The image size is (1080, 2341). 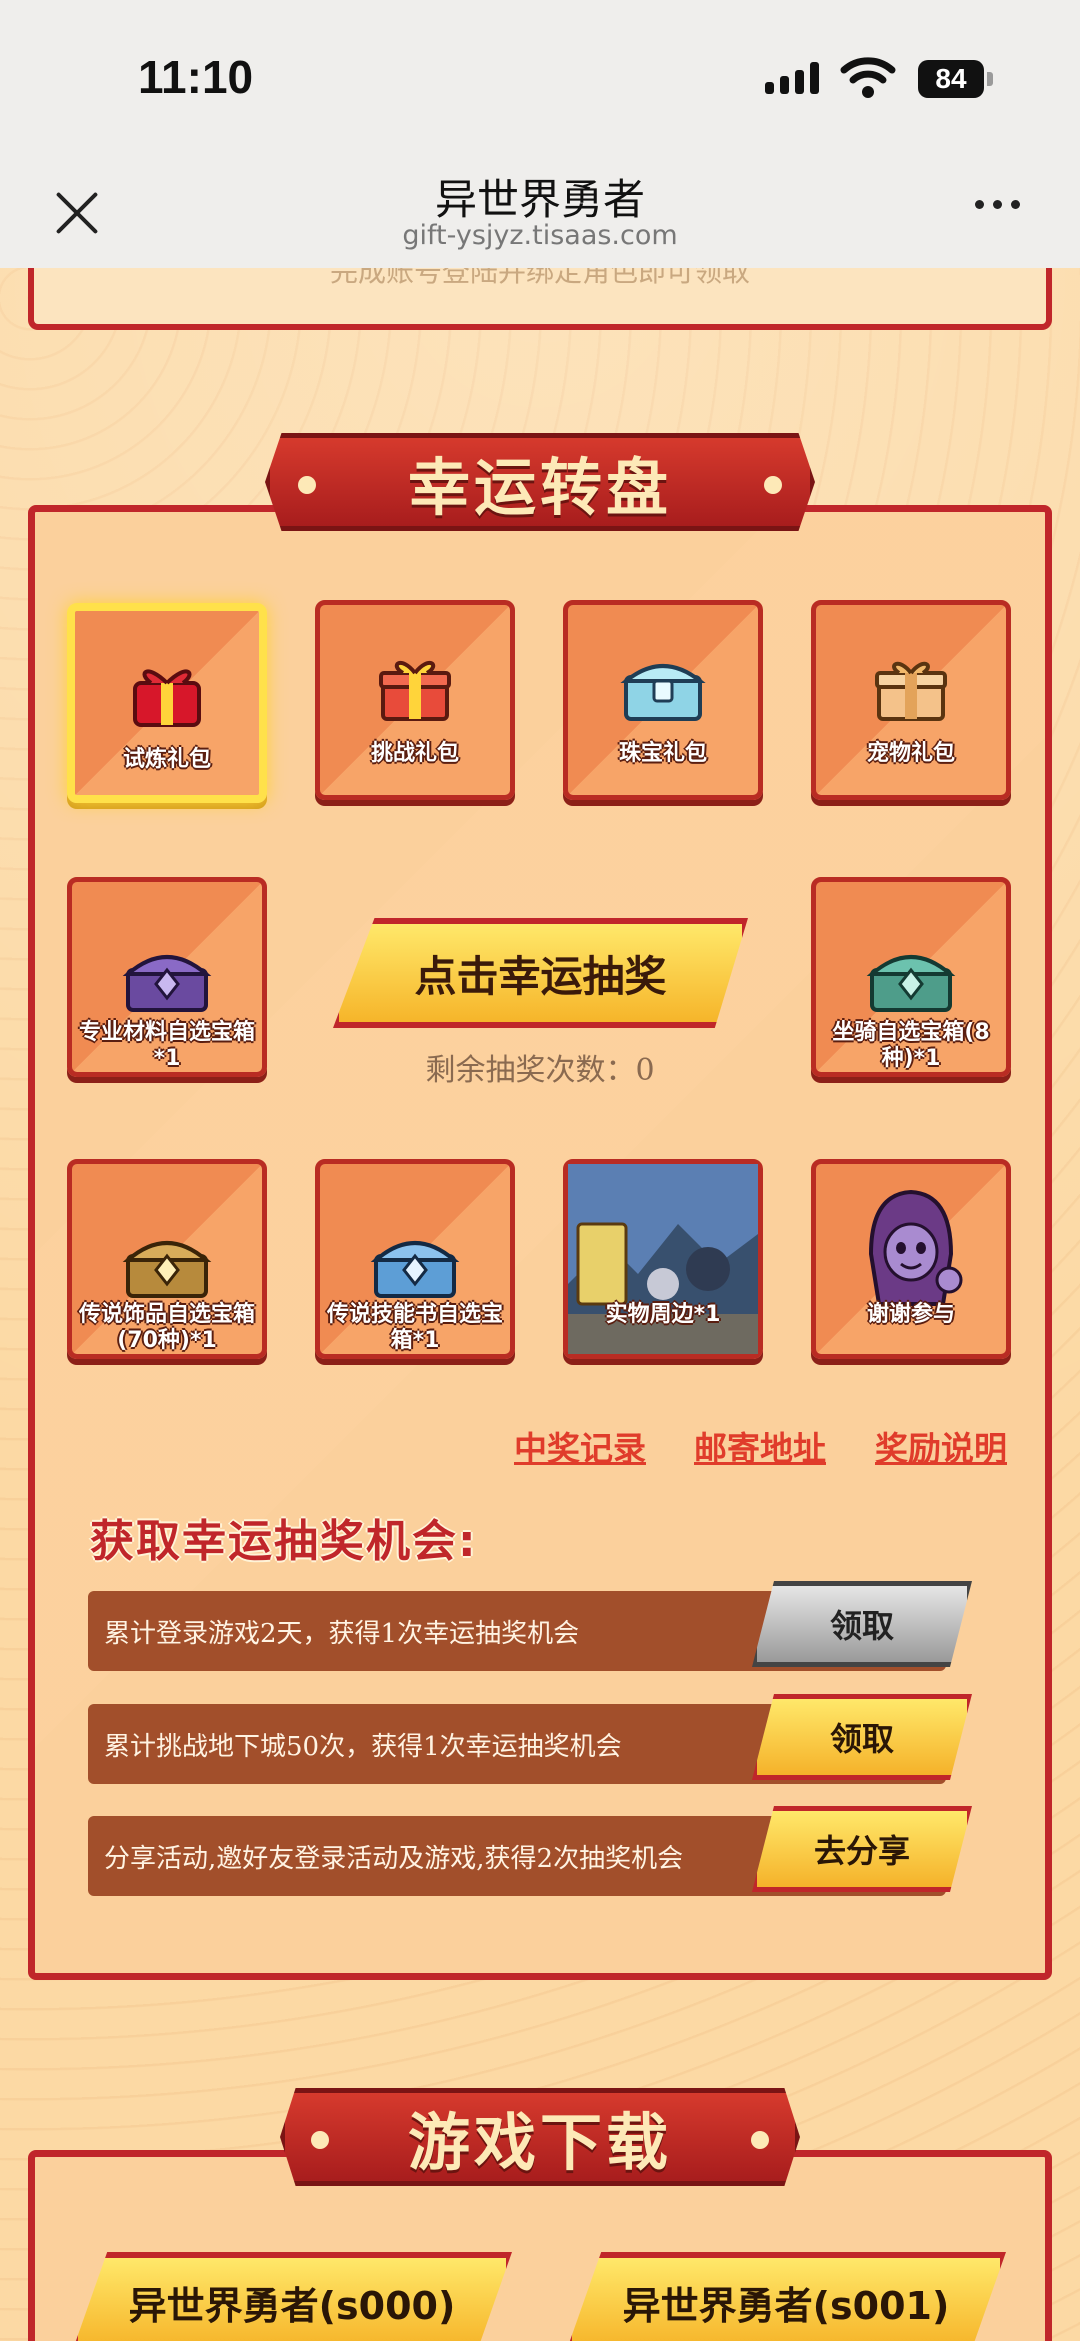 What do you see at coordinates (166, 759) in the screenshot?
I see `prize-label: 试炼礼包` at bounding box center [166, 759].